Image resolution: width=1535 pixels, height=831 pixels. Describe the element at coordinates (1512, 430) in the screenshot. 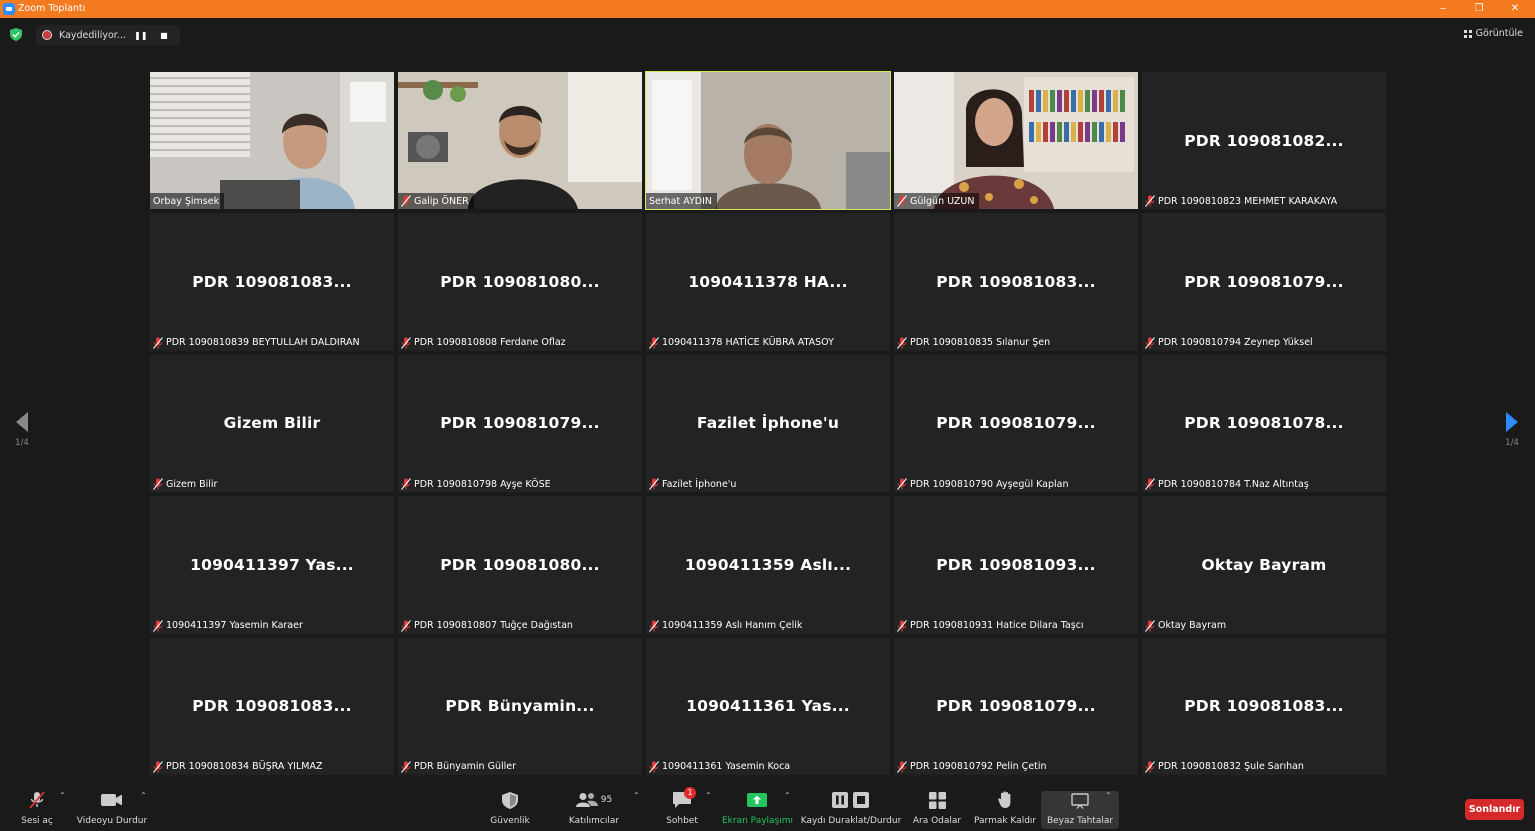

I see `next-page-button: 1/4` at that location.